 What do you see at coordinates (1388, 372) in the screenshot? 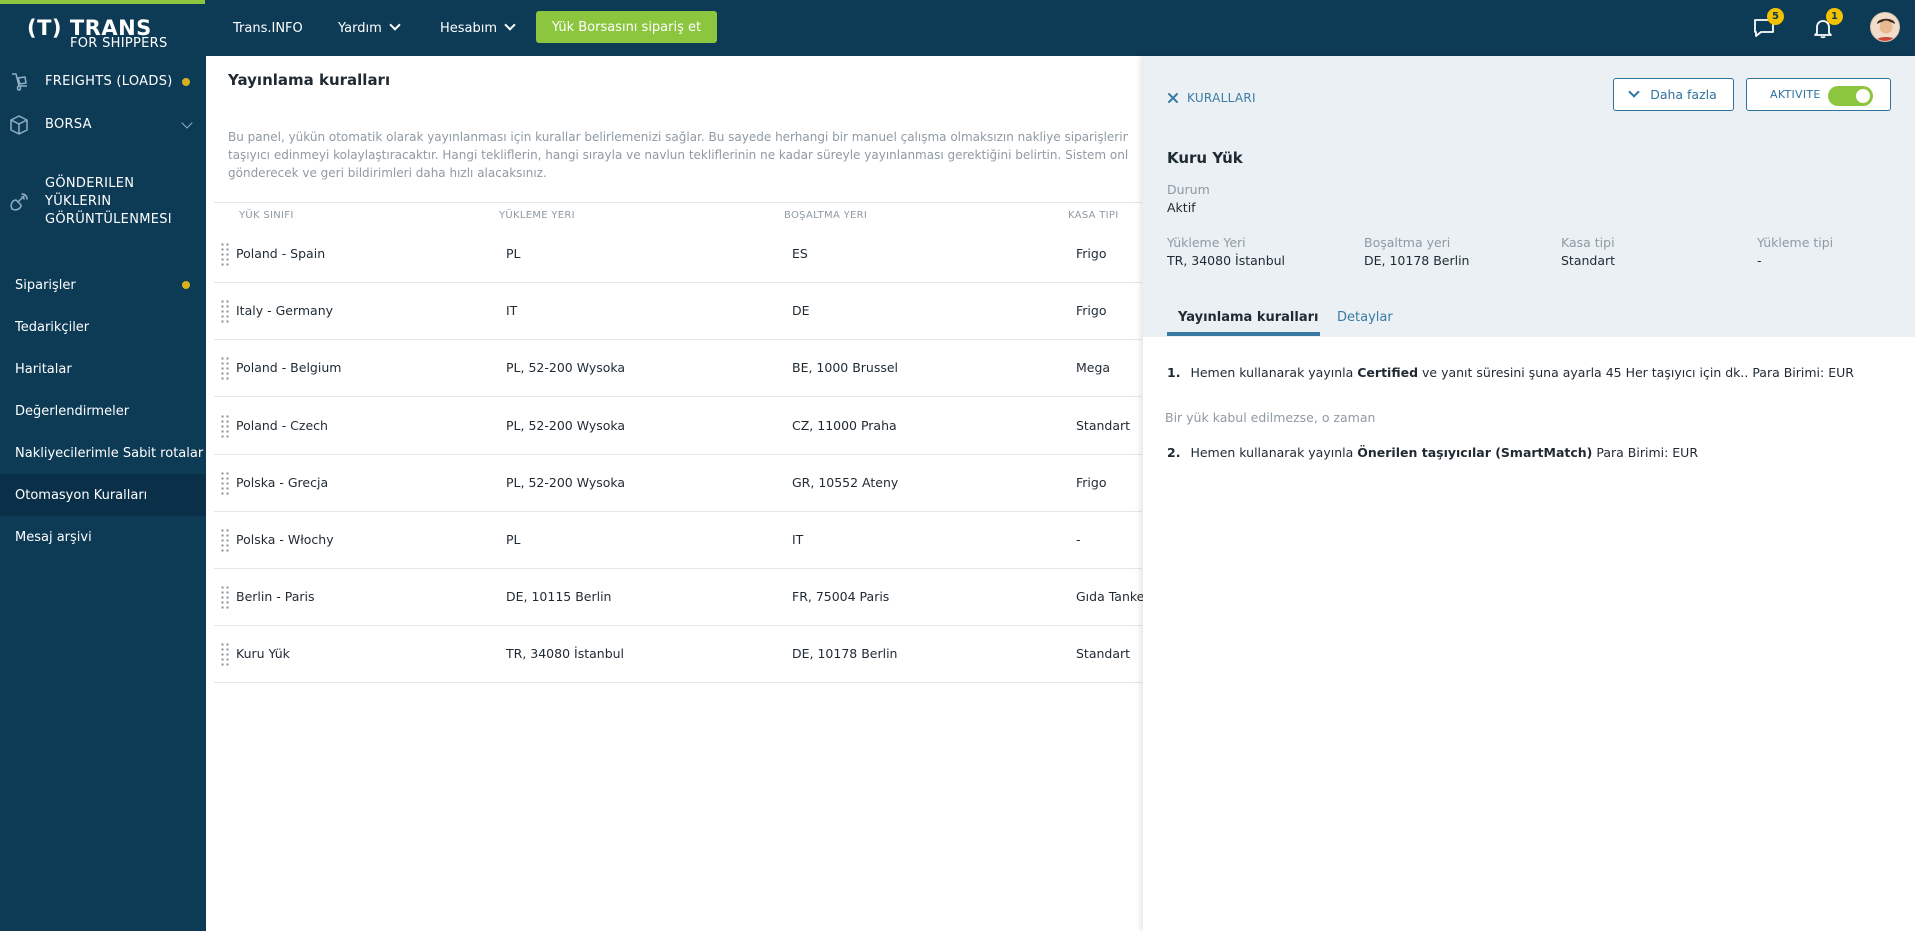
I see `rule-carrier-group: Certified` at bounding box center [1388, 372].